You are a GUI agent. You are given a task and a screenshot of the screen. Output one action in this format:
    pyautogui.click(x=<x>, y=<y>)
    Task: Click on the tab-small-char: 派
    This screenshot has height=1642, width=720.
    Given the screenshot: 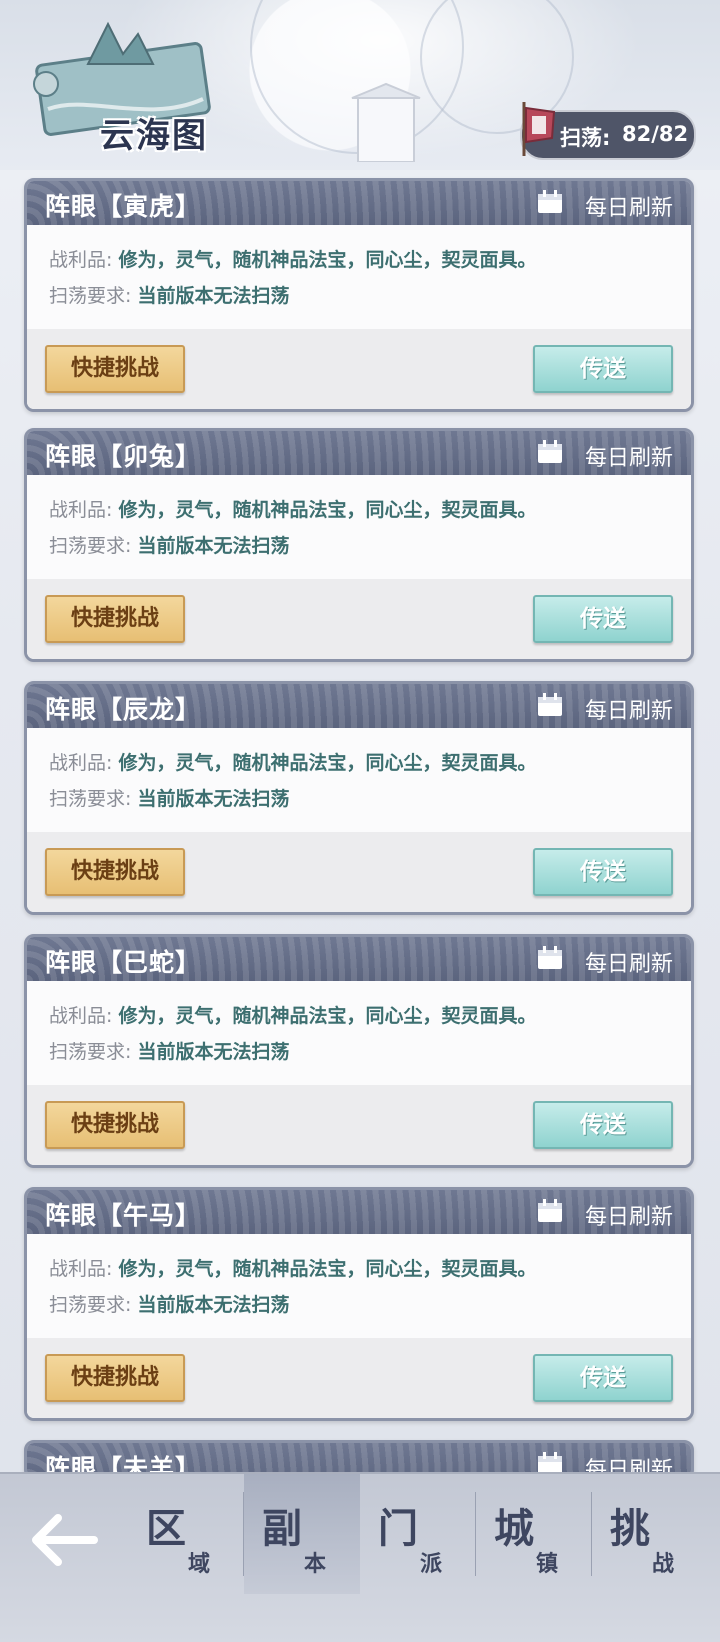 What is the action you would take?
    pyautogui.click(x=431, y=1564)
    